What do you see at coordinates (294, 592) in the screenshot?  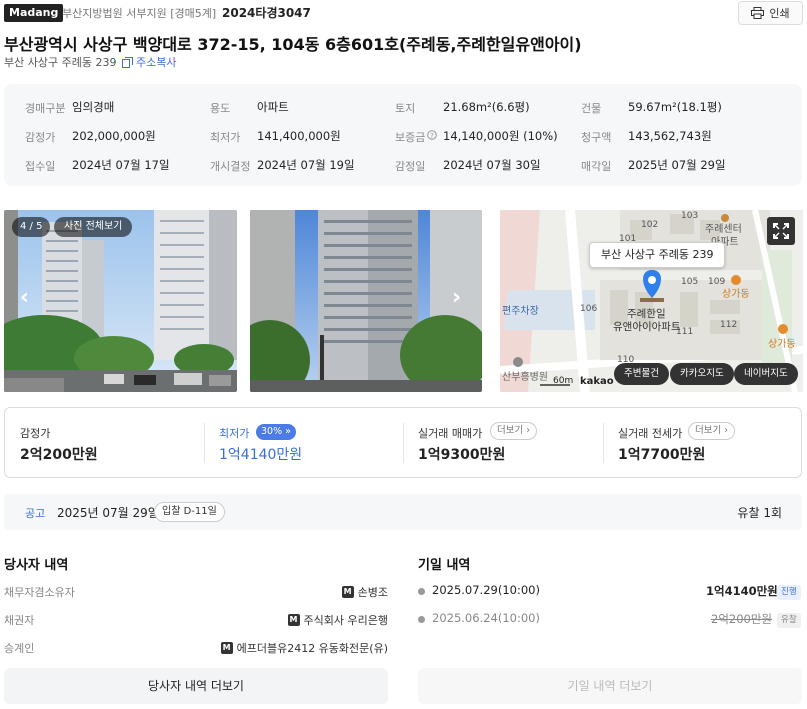 I see `party-value: M 손병조` at bounding box center [294, 592].